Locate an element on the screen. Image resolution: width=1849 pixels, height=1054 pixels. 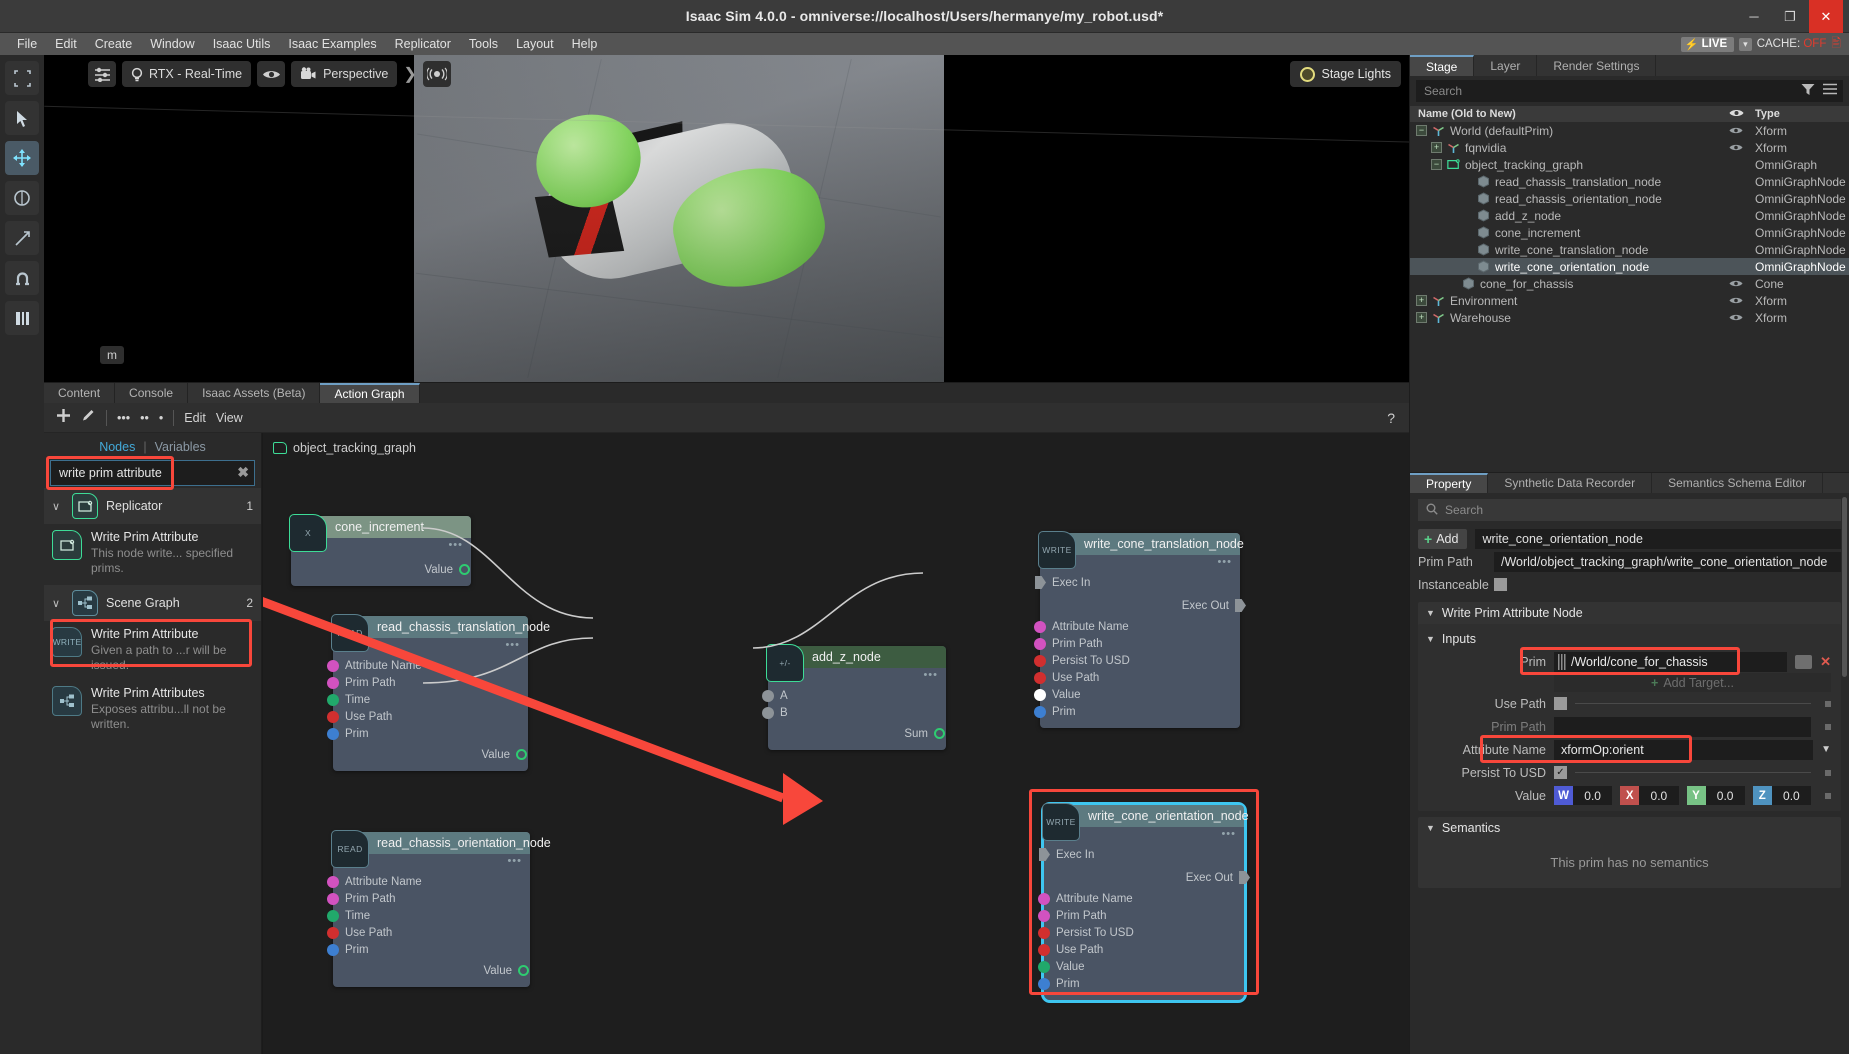
physics-tool-button is located at coordinates (22, 318).